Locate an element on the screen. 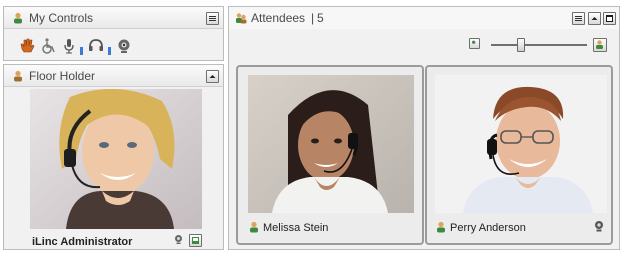 This screenshot has height=253, width=623. wheelchair-icon is located at coordinates (48, 46).